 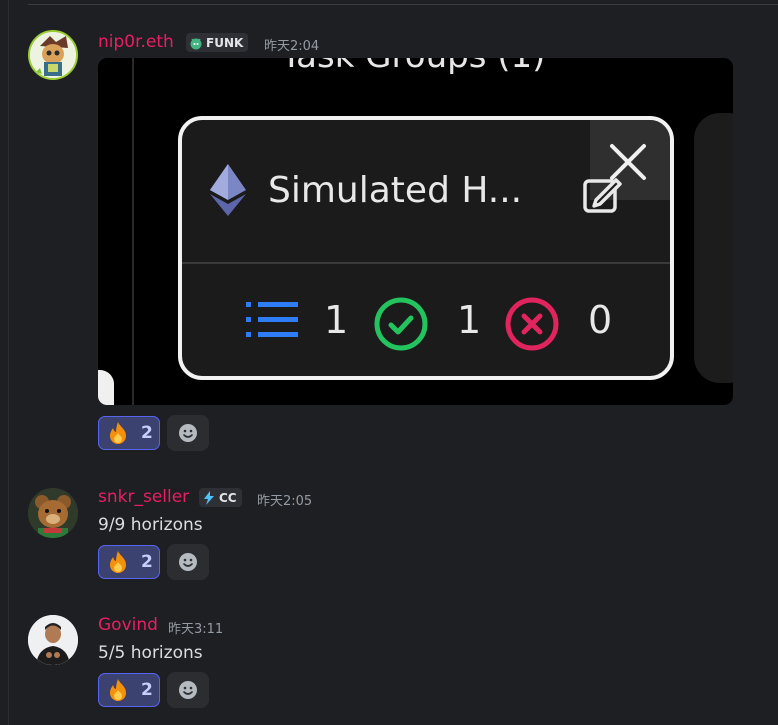 I want to click on message-text: 5/5 horizons, so click(x=150, y=653).